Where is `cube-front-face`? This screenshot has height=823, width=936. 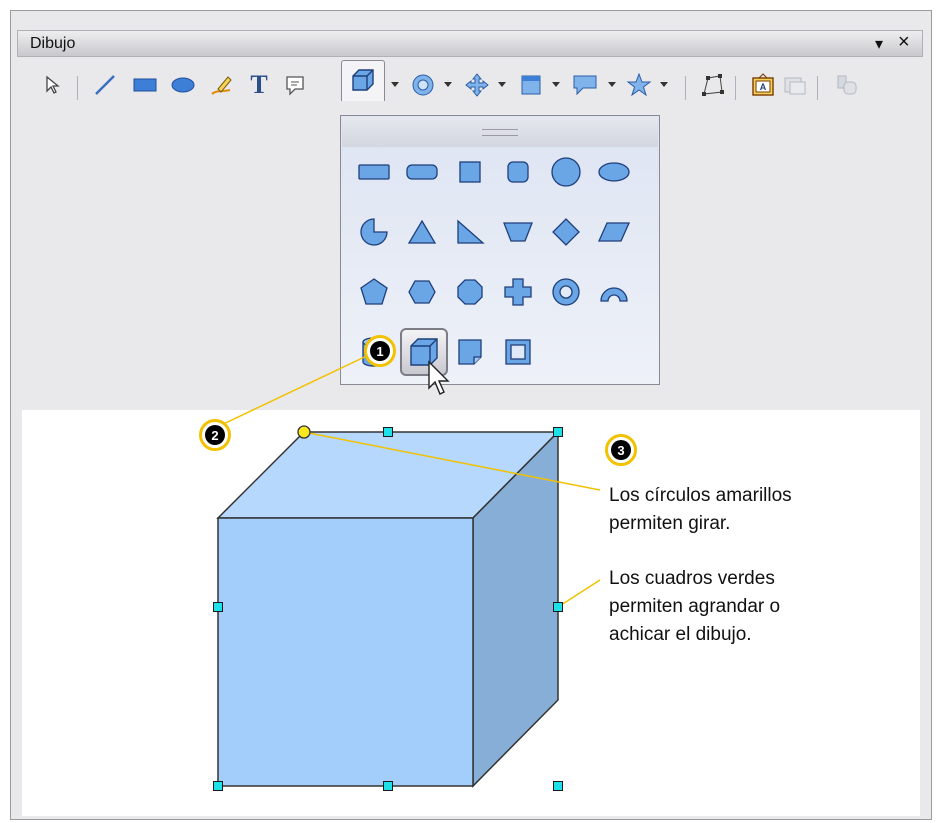 cube-front-face is located at coordinates (345, 652).